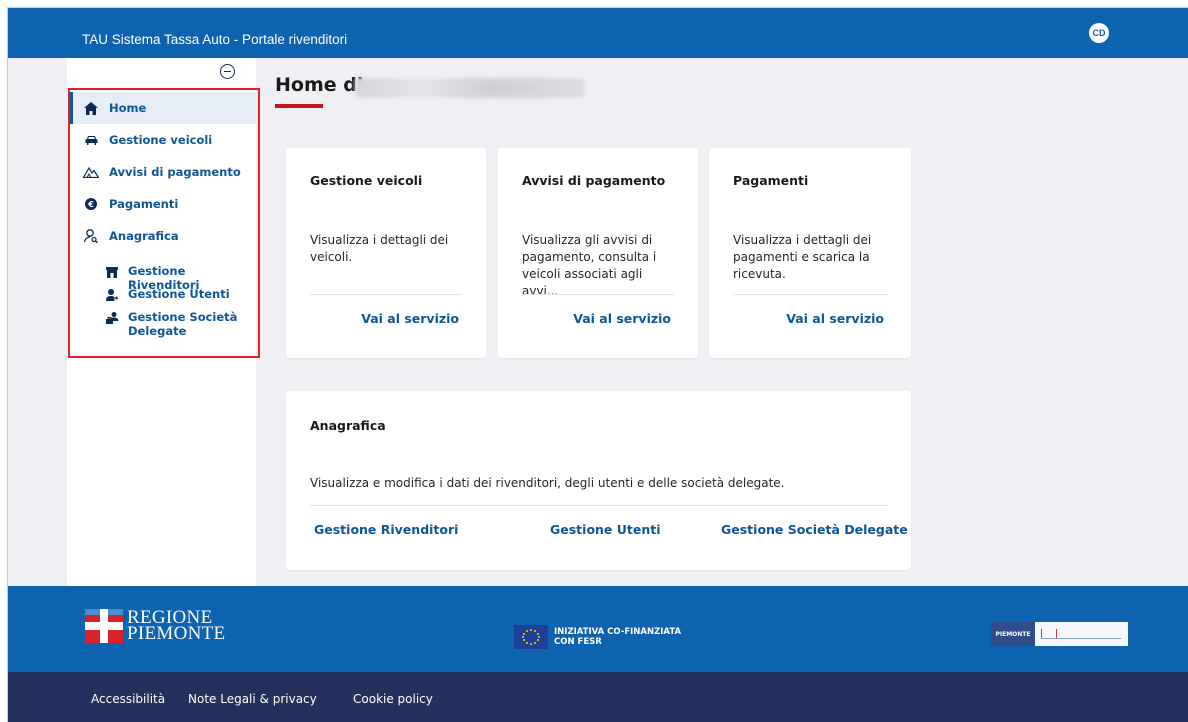 The image size is (1188, 722). I want to click on sidebar-subitem-gestione-societa-delegate: Gestione Società Delegate, so click(180, 324).